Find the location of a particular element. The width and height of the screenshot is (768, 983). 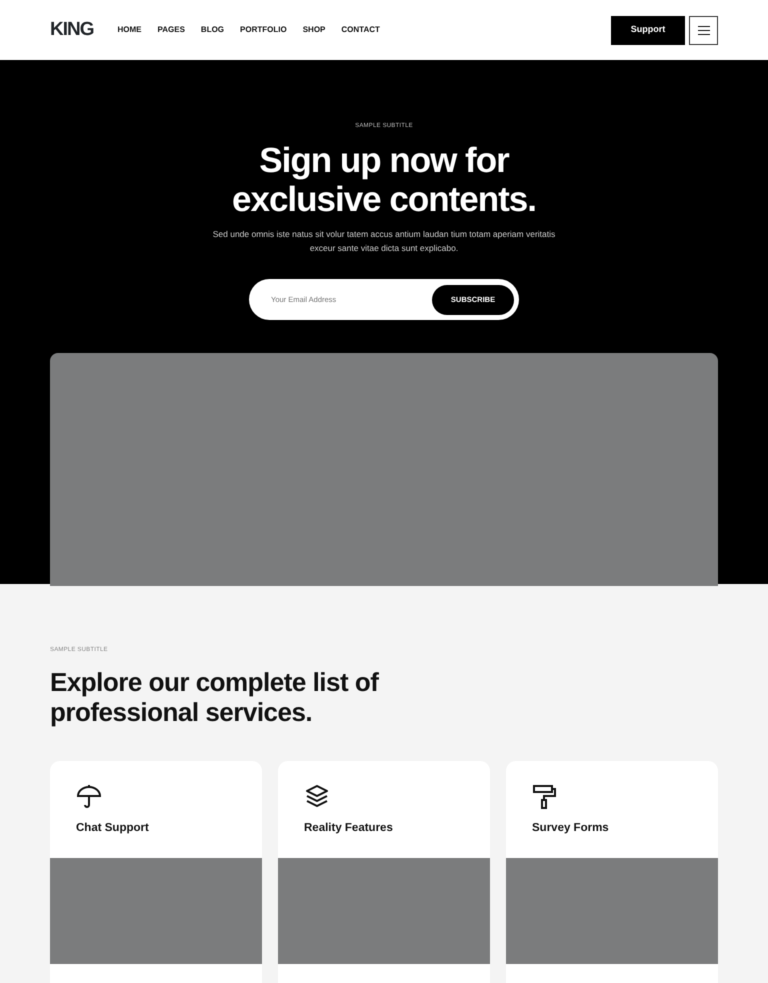

menu-button is located at coordinates (703, 30).